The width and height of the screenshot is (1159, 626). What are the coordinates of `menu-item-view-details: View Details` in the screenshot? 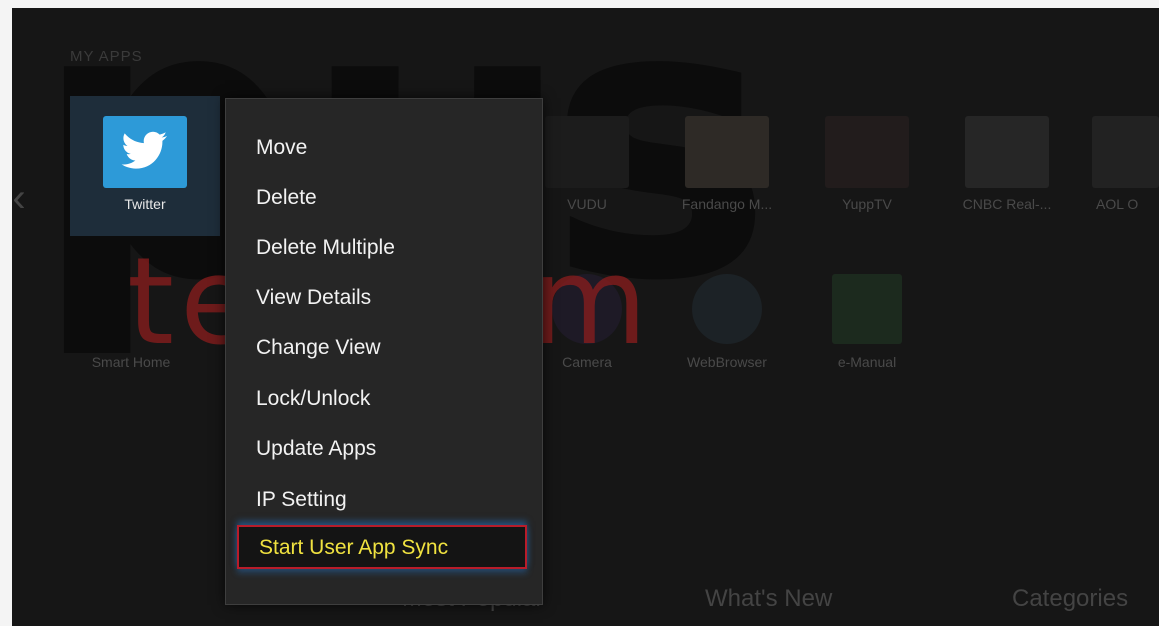 It's located at (313, 298).